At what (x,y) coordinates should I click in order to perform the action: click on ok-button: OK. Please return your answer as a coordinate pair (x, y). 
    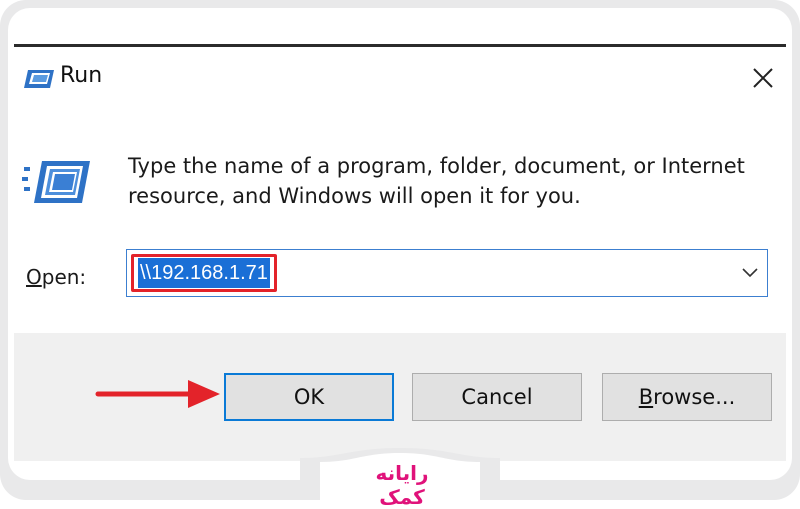
    Looking at the image, I should click on (309, 397).